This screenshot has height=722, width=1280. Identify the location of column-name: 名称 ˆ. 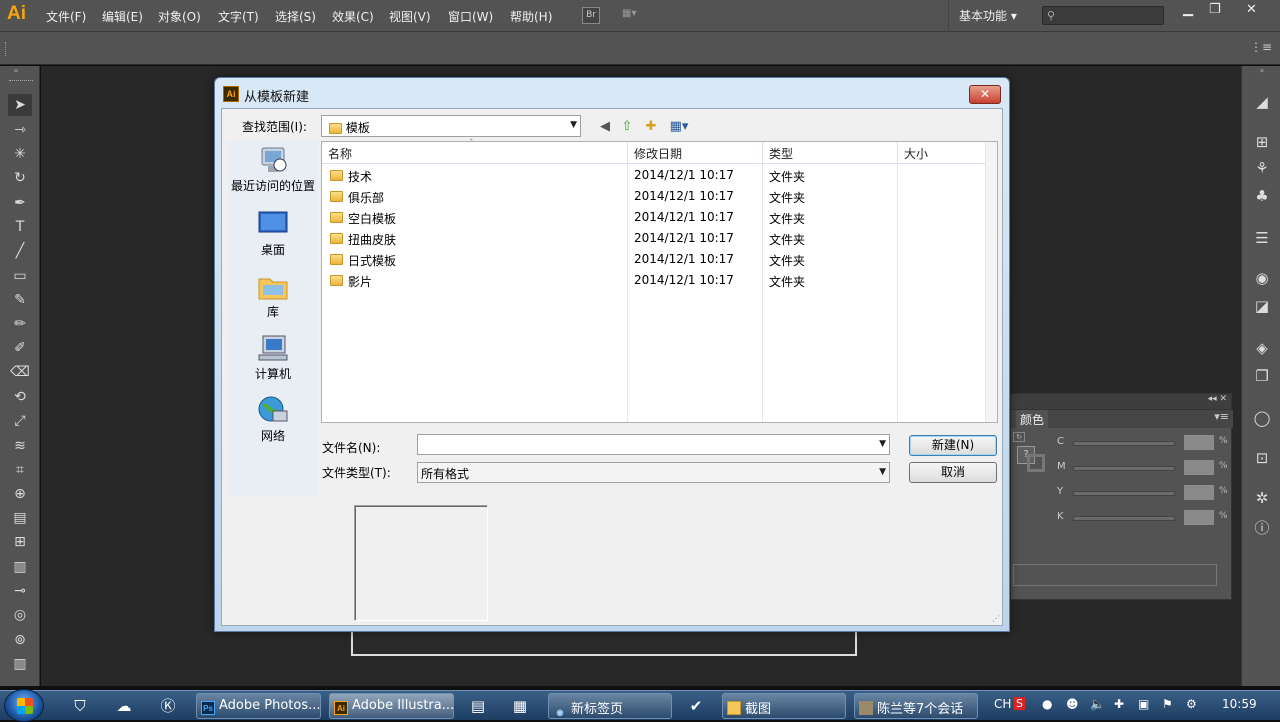
(475, 151).